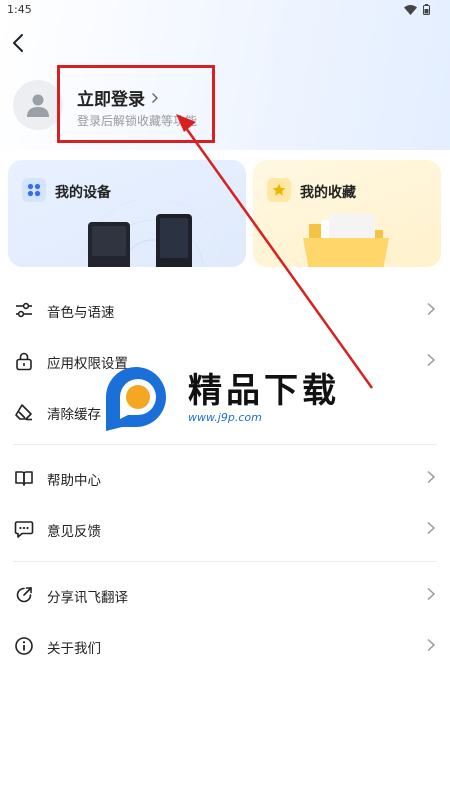  What do you see at coordinates (279, 190) in the screenshot?
I see `star-icon` at bounding box center [279, 190].